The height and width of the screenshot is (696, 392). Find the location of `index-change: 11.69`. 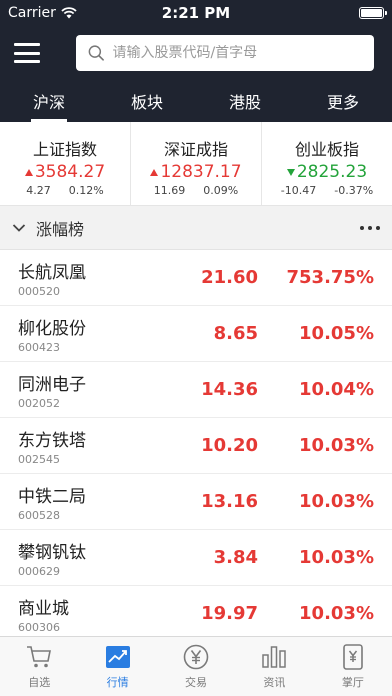

index-change: 11.69 is located at coordinates (169, 190).